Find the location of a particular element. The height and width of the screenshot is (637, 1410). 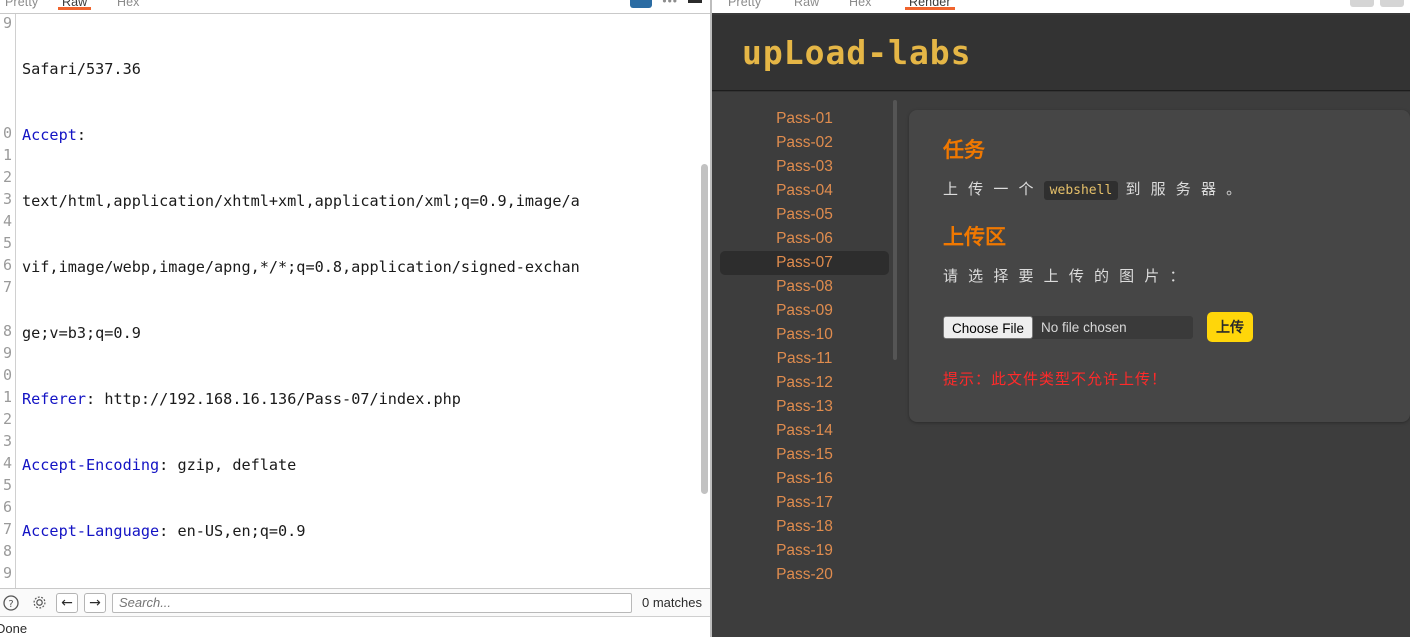

nav-scrollbar-thumb is located at coordinates (895, 230).